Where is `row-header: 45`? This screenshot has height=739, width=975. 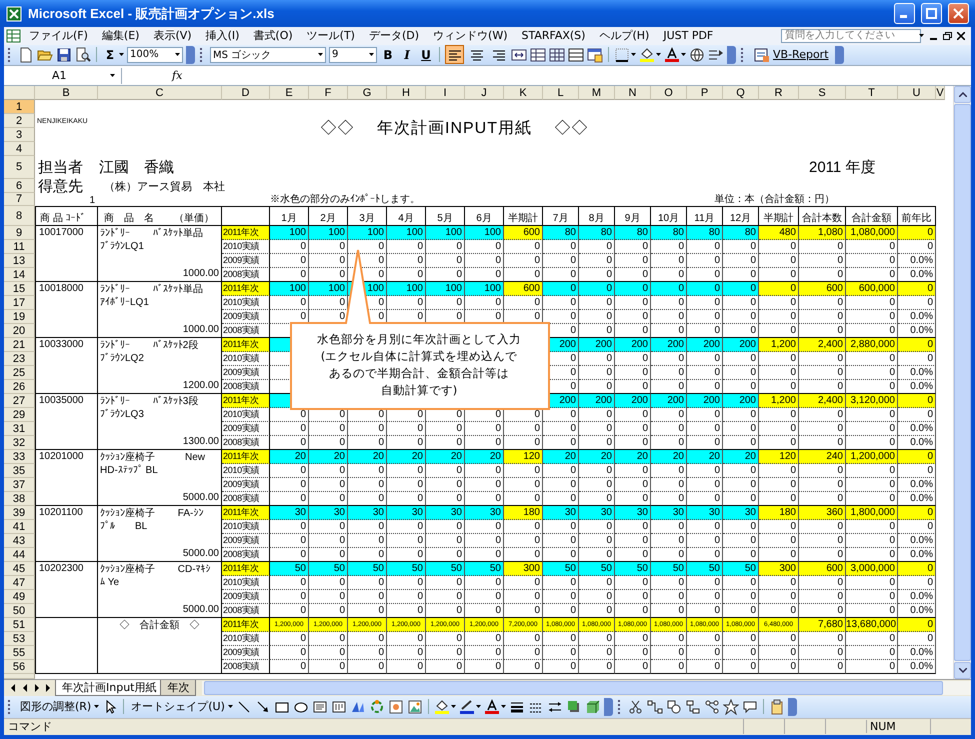
row-header: 45 is located at coordinates (19, 569).